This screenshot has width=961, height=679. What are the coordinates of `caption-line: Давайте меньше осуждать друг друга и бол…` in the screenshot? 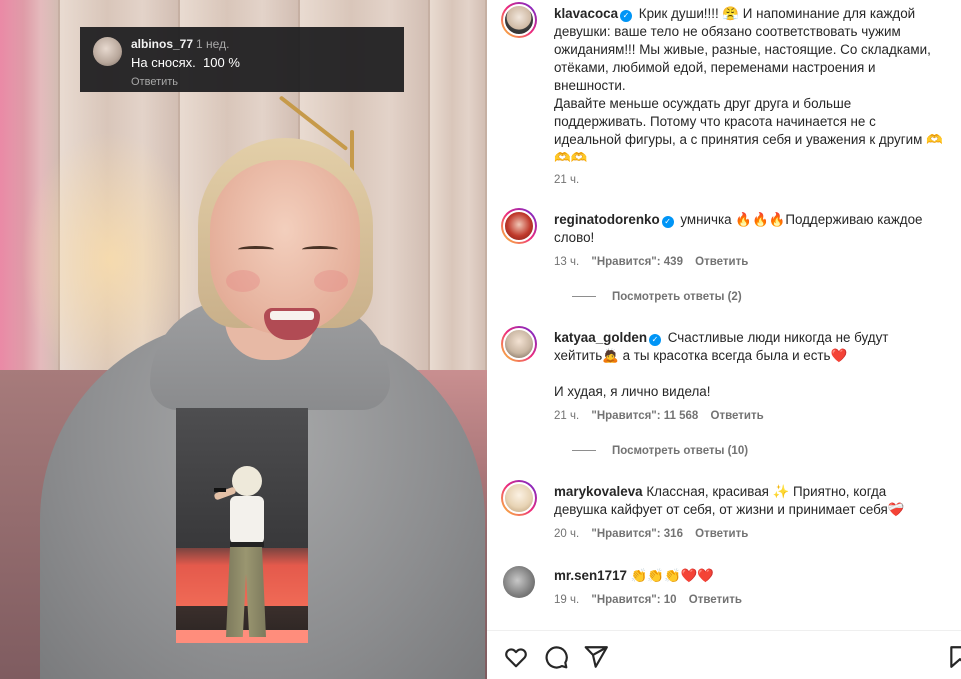 It's located at (703, 103).